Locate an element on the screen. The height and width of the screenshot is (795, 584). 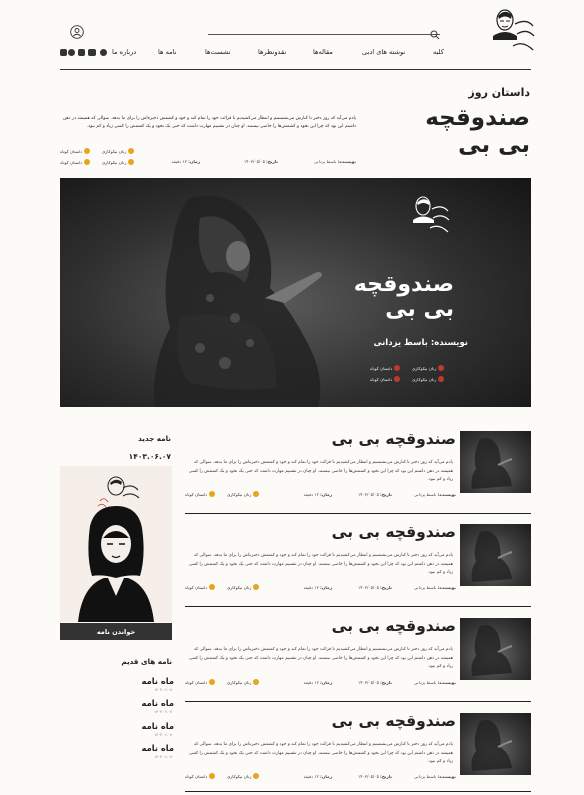
new-letter-title: نامه جدید is located at coordinates (154, 438).